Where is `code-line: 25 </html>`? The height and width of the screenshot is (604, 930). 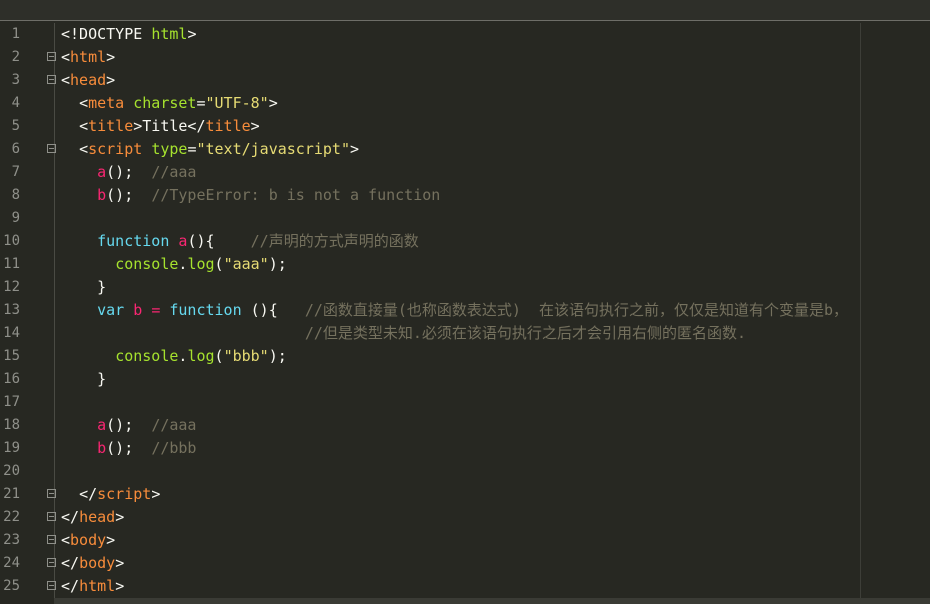 code-line: 25 </html> is located at coordinates (465, 586).